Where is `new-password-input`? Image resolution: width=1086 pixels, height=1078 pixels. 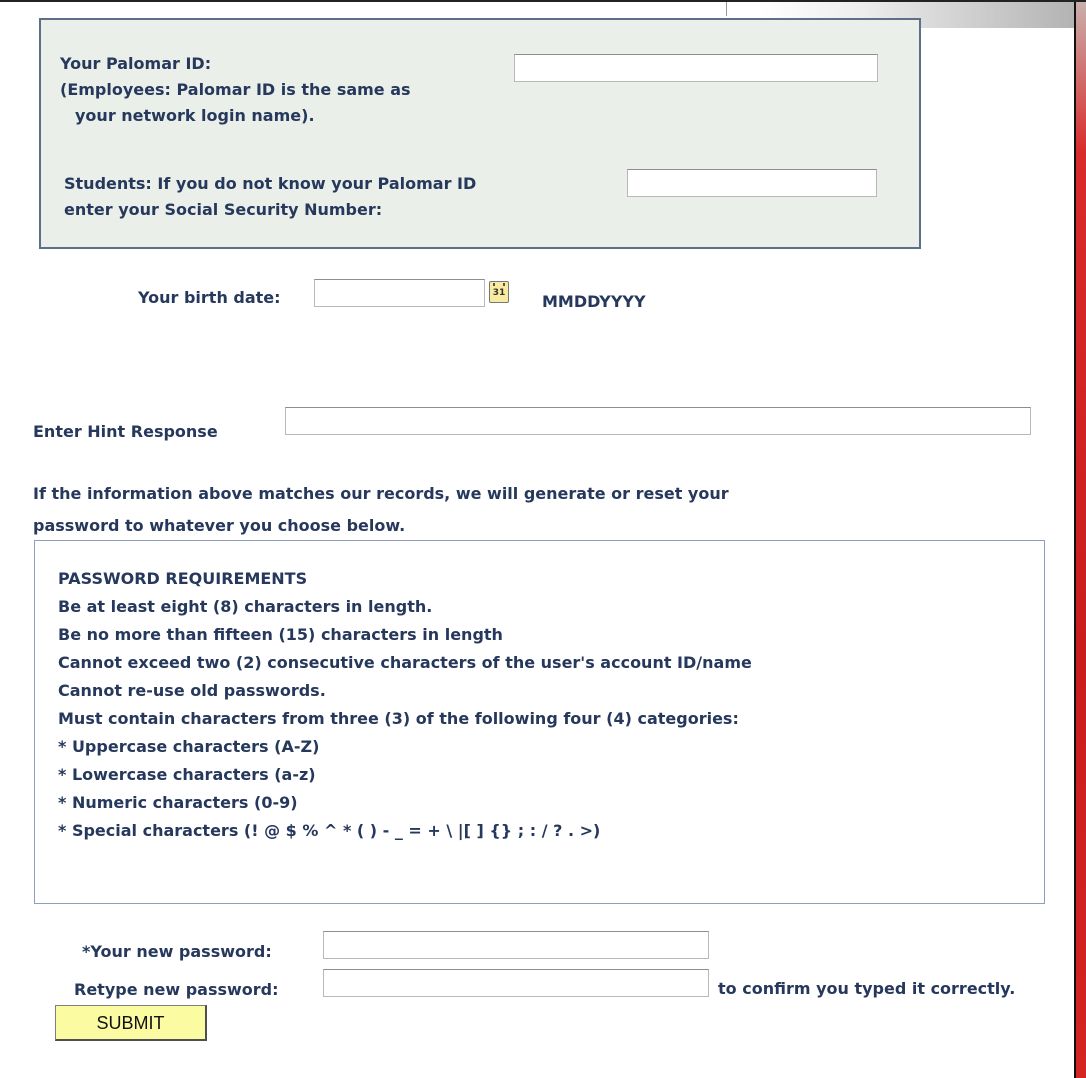
new-password-input is located at coordinates (516, 945).